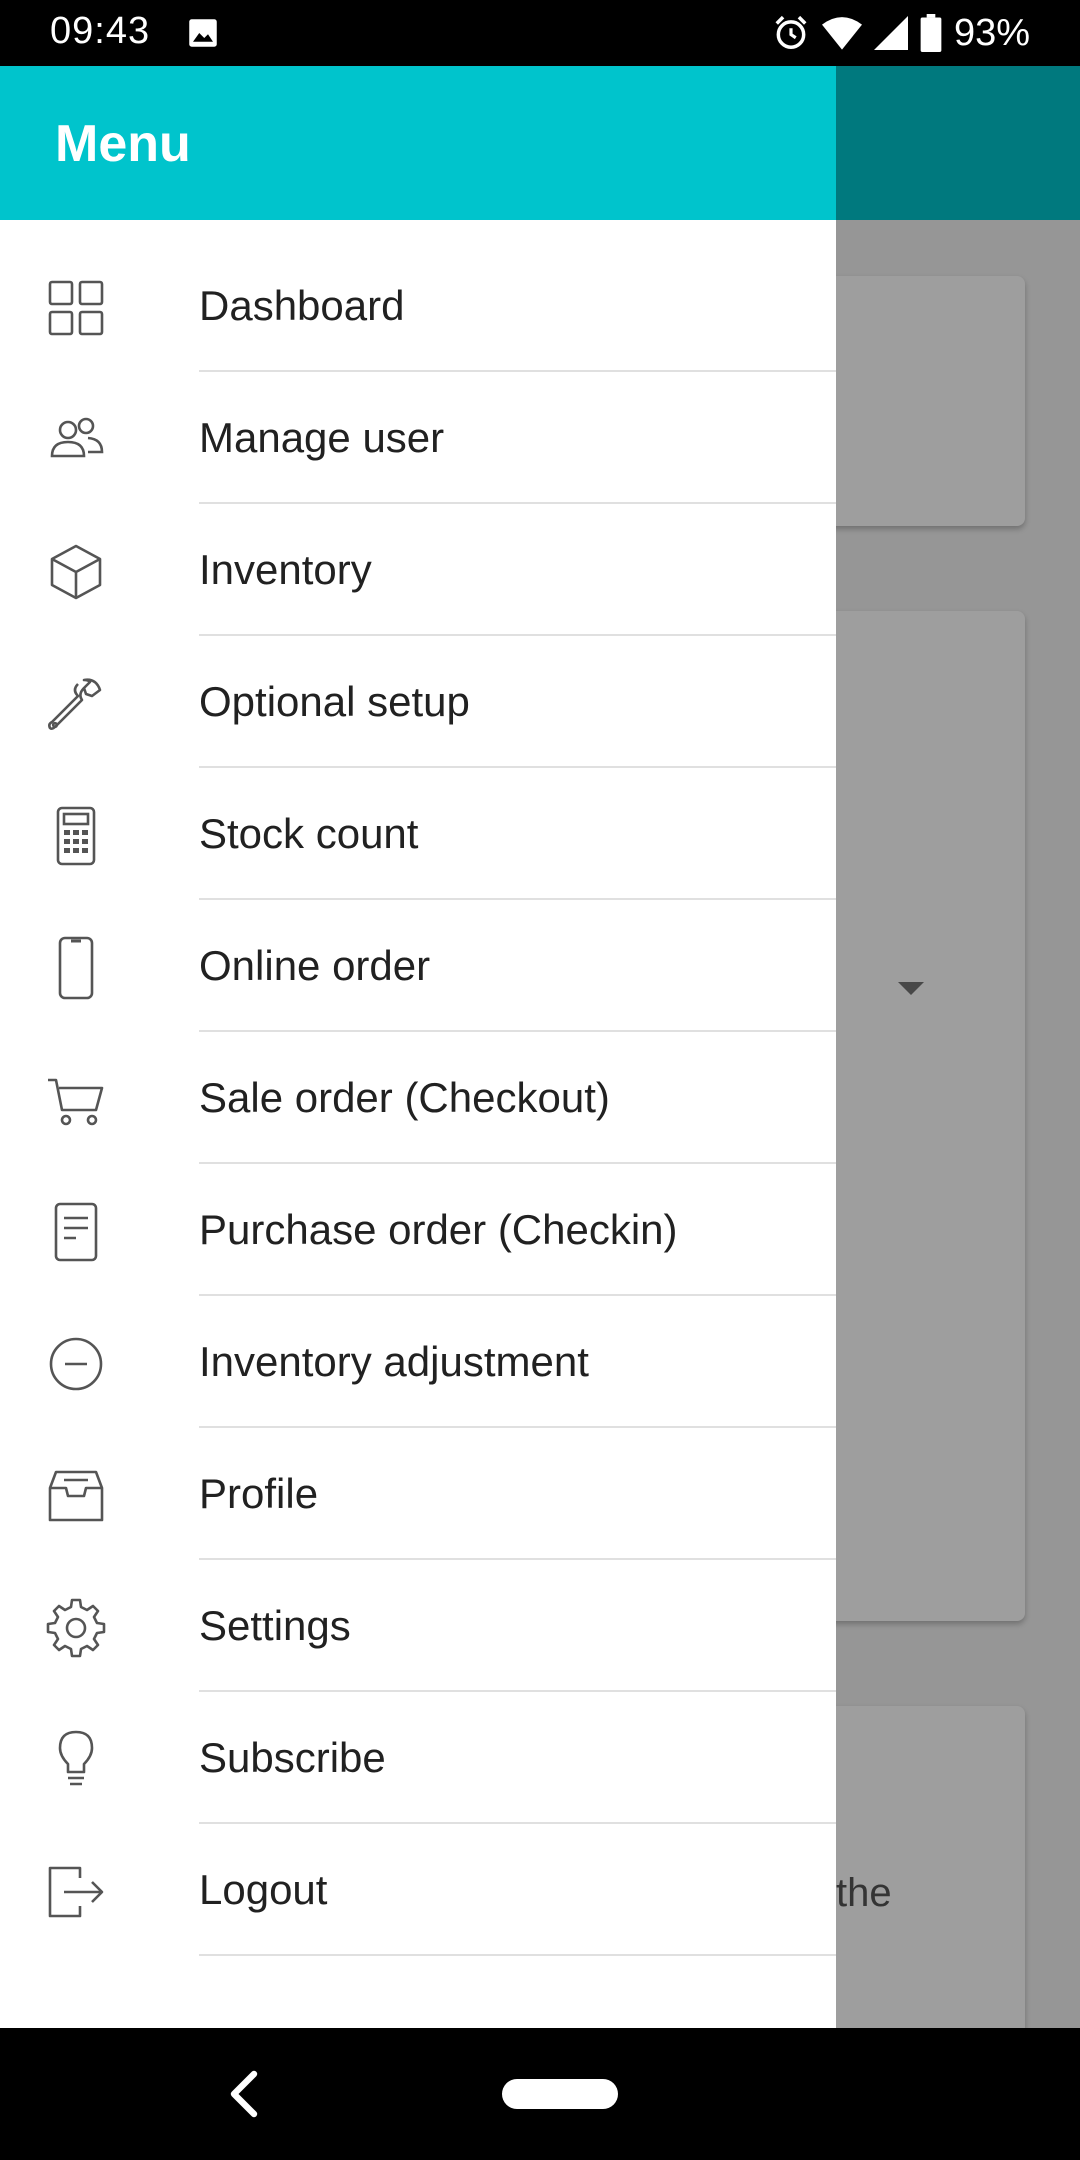 Image resolution: width=1080 pixels, height=2160 pixels. I want to click on menu-item-profile: Profile, so click(418, 1494).